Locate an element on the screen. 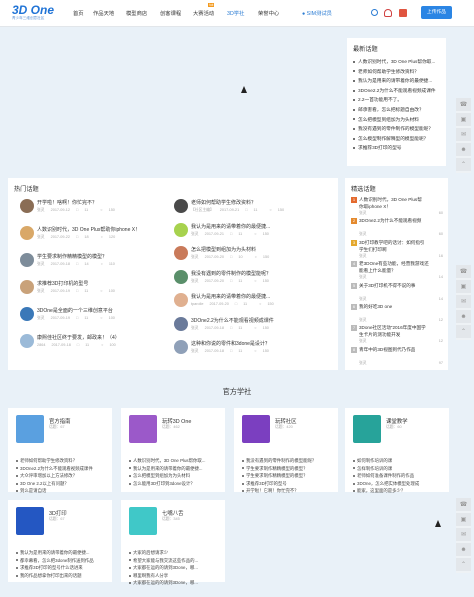 Image resolution: width=474 pixels, height=597 pixels. featured-topic-title: 3D打印教学吧的话讨：如何指引 is located at coordinates (392, 243).